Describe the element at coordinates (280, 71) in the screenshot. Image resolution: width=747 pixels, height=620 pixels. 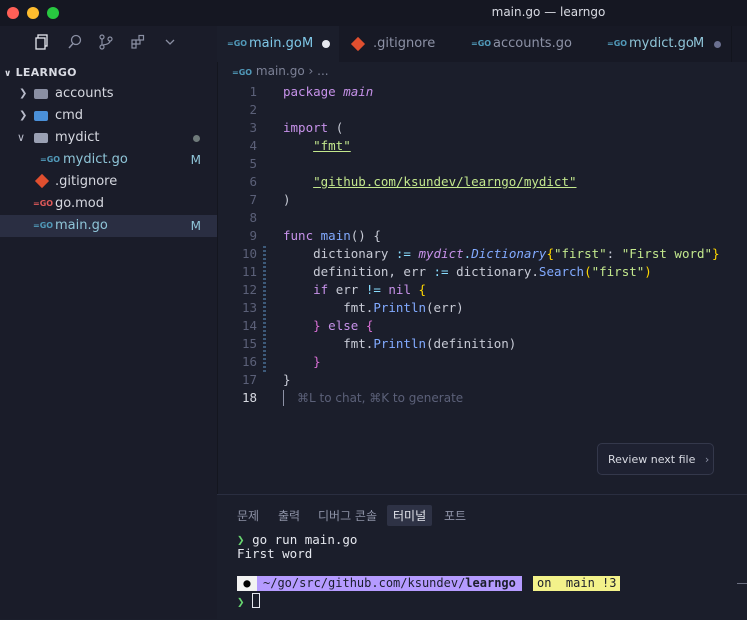
I see `breadcrumb-file: main.go` at that location.